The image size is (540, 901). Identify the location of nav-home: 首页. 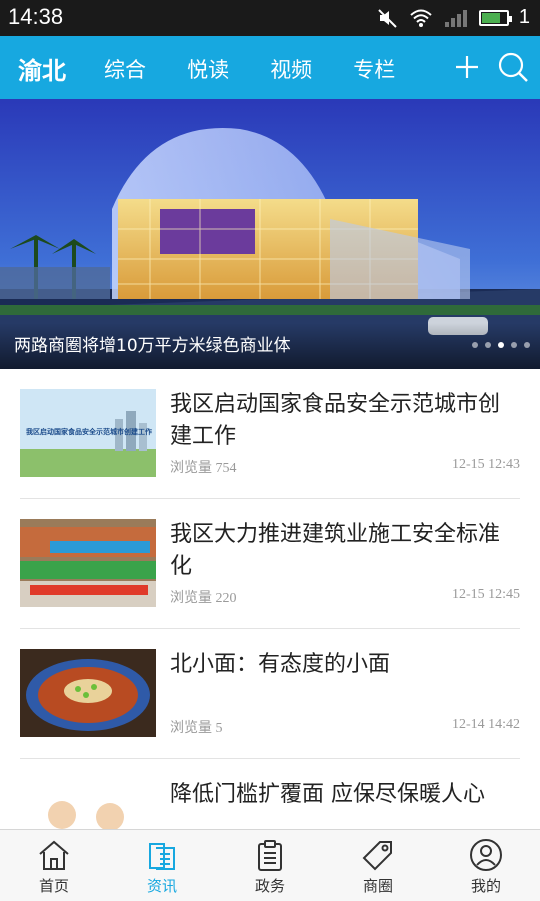
(54, 865).